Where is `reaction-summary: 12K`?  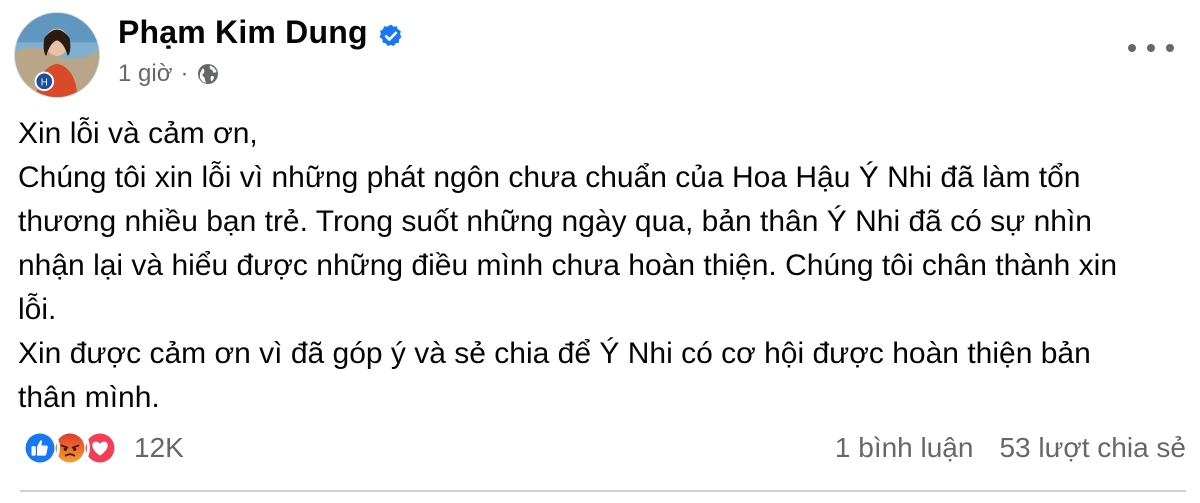
reaction-summary: 12K is located at coordinates (102, 448).